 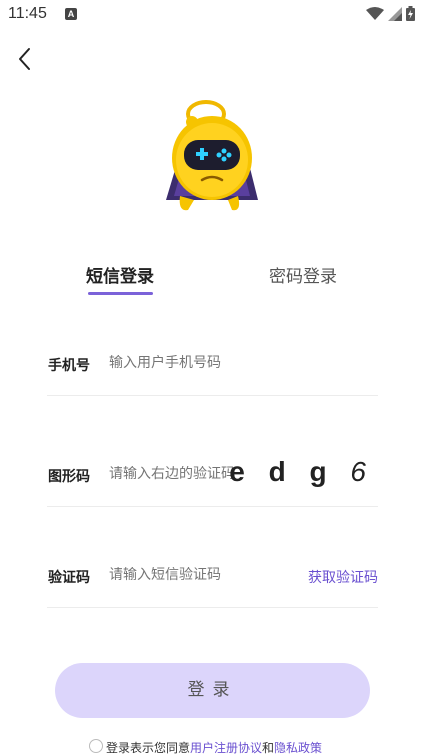 I want to click on status-time: 11:45, so click(x=27, y=13).